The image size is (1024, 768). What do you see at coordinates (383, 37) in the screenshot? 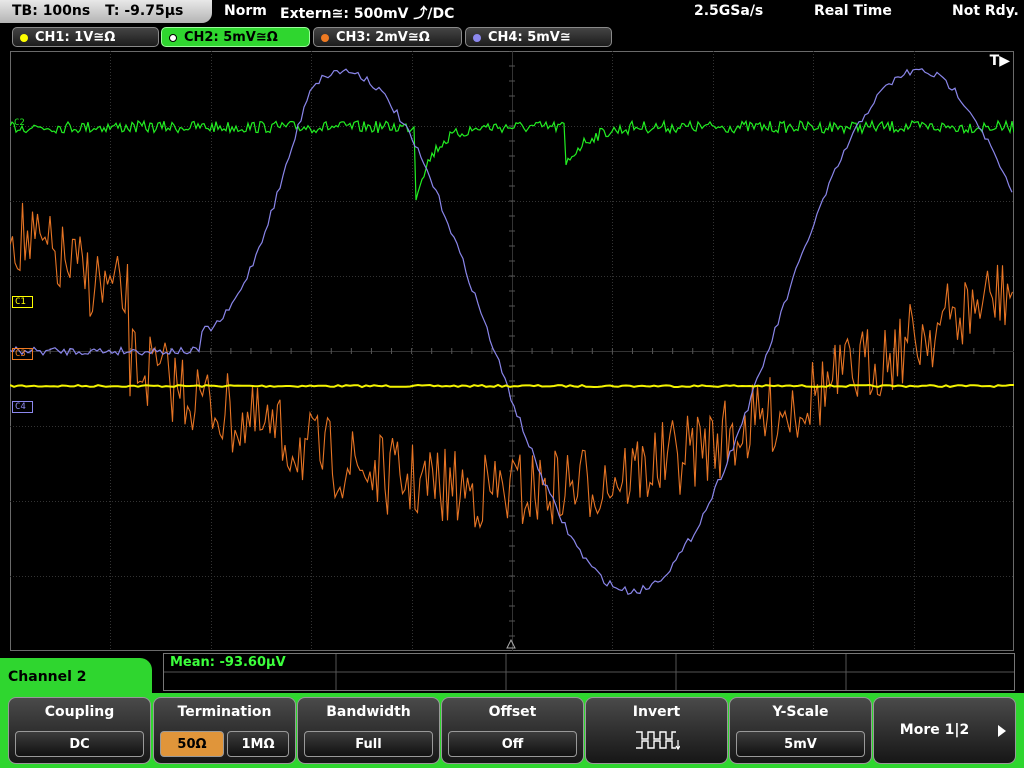
I see `channel-3-label: CH3: 2mV≅Ω` at bounding box center [383, 37].